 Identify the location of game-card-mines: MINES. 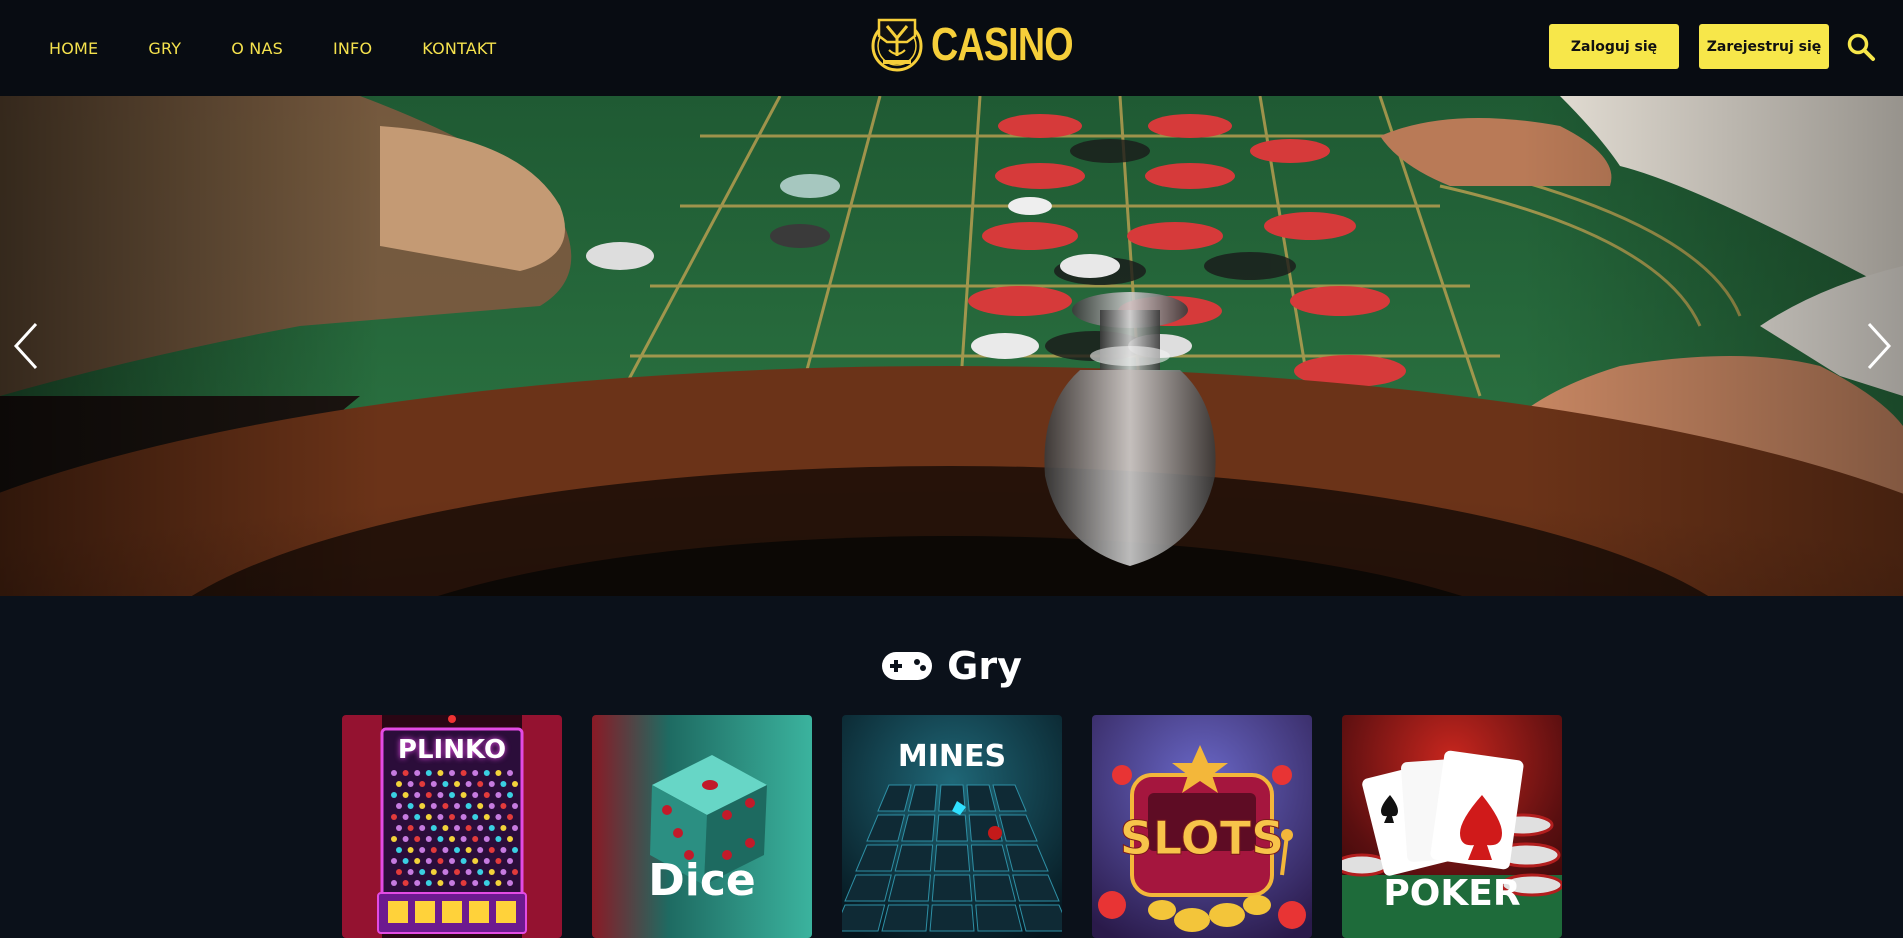
(952, 826).